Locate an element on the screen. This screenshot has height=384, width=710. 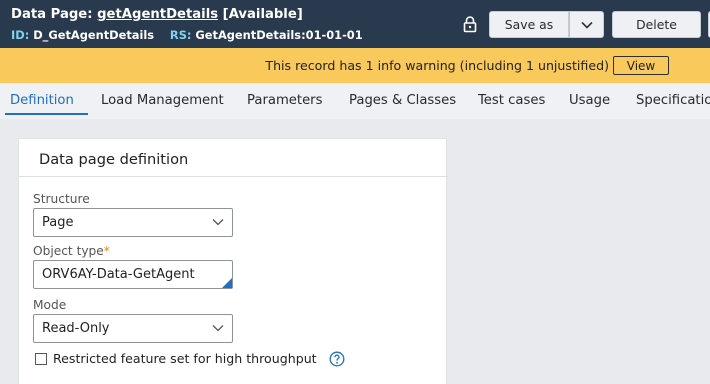
object-type-input: ORV6AY-Data-GetAgent is located at coordinates (133, 274).